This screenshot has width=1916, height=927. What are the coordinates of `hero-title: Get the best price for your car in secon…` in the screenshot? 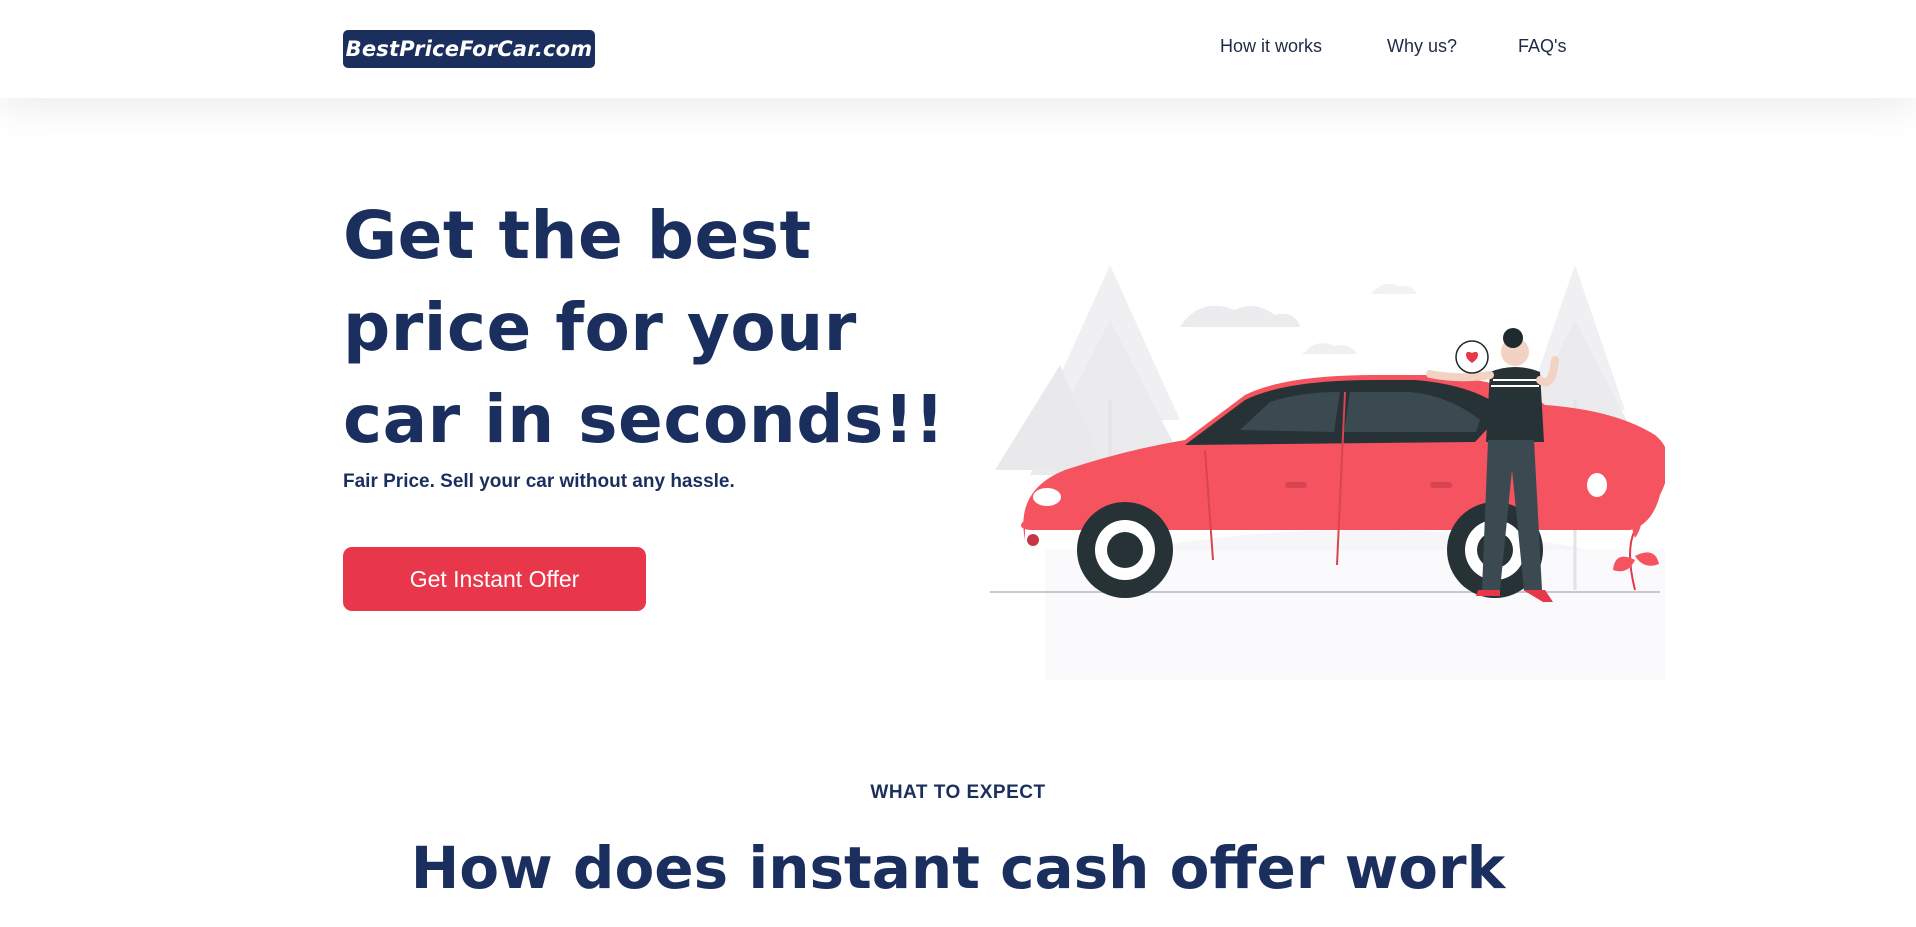 It's located at (644, 327).